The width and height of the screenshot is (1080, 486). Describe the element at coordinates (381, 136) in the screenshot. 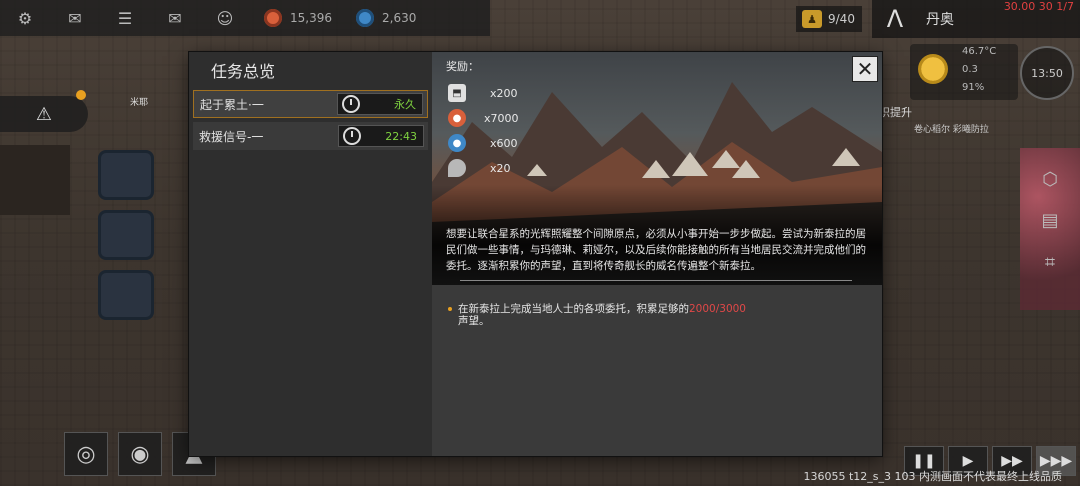

I see `quest-timer: 22:43` at that location.